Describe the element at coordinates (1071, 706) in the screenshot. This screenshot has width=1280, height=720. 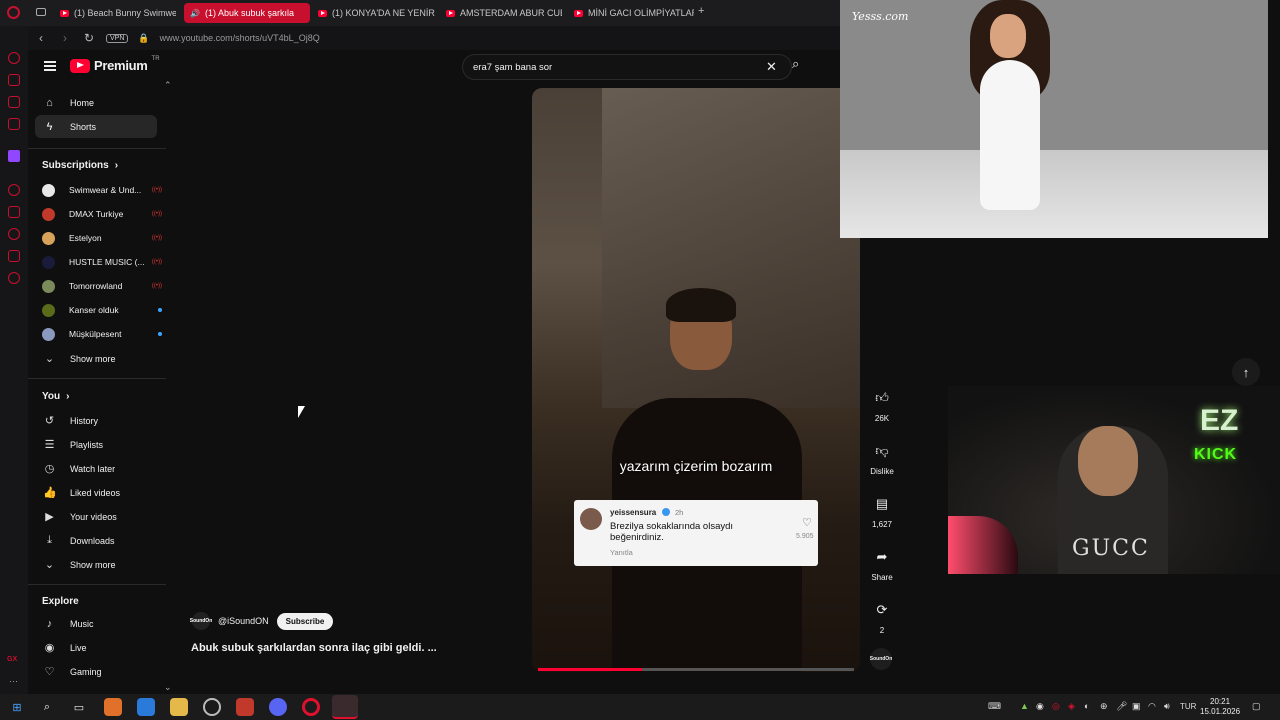
I see `app-tray-icon: ◈` at that location.